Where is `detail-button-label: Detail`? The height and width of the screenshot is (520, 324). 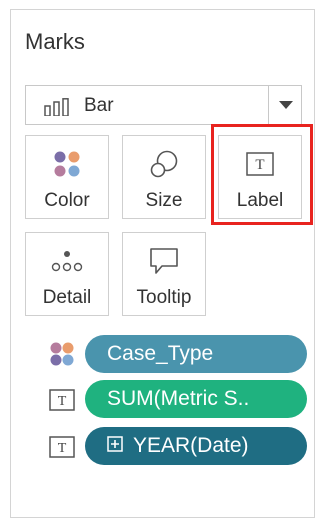 detail-button-label: Detail is located at coordinates (67, 297).